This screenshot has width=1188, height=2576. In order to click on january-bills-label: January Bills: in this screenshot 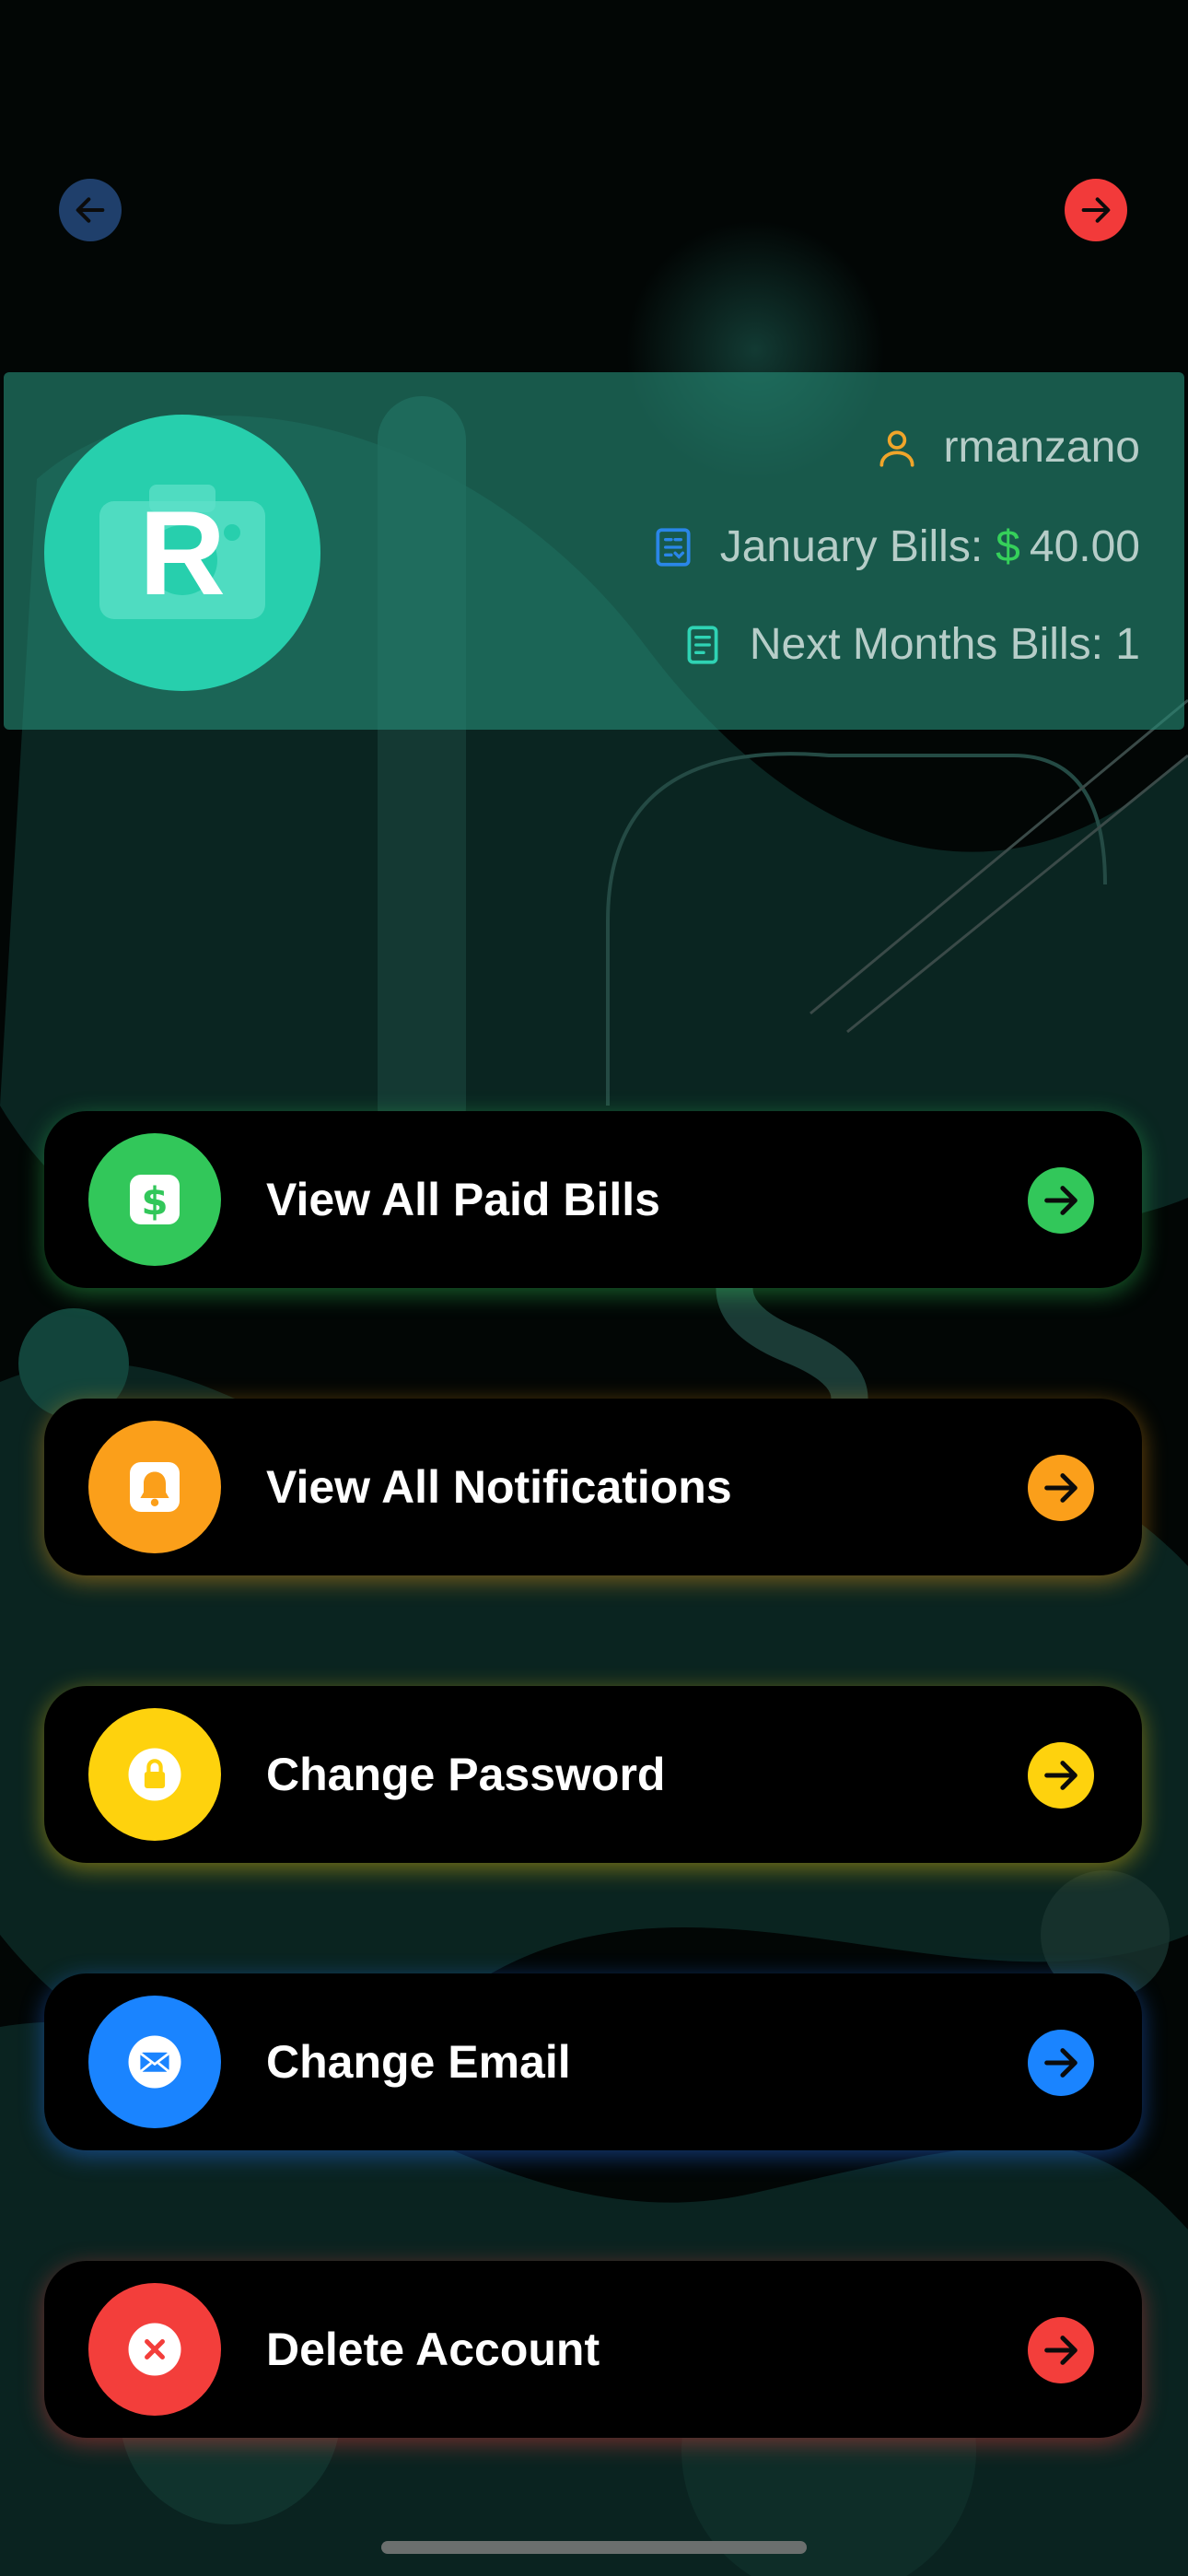, I will do `click(852, 546)`.